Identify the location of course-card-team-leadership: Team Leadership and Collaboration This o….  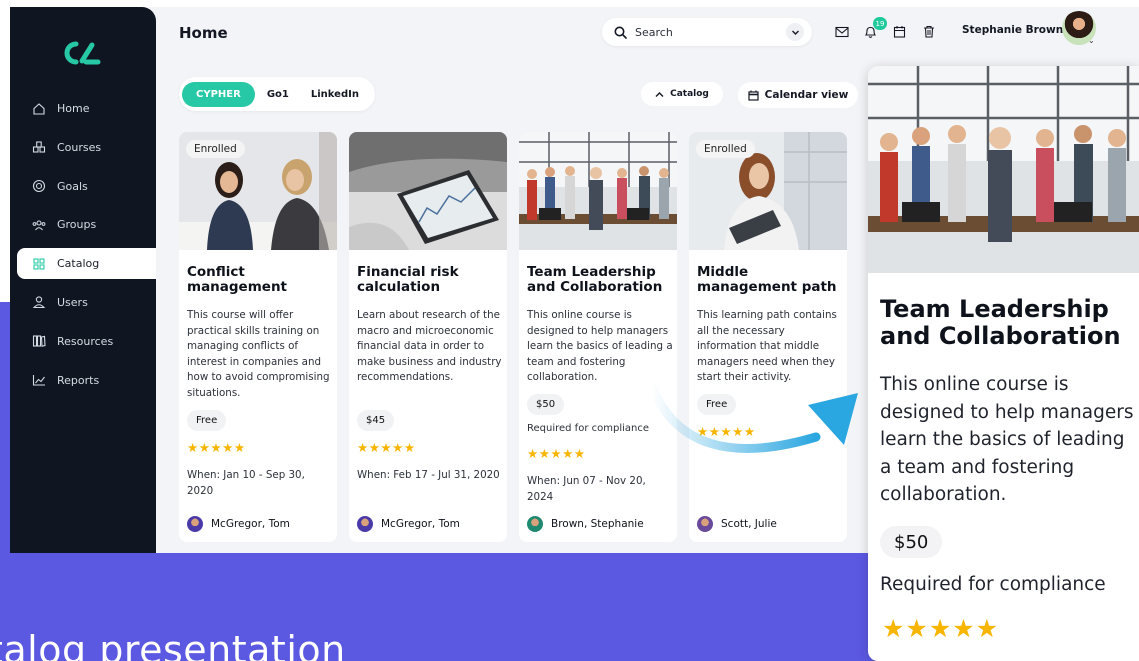
(598, 337).